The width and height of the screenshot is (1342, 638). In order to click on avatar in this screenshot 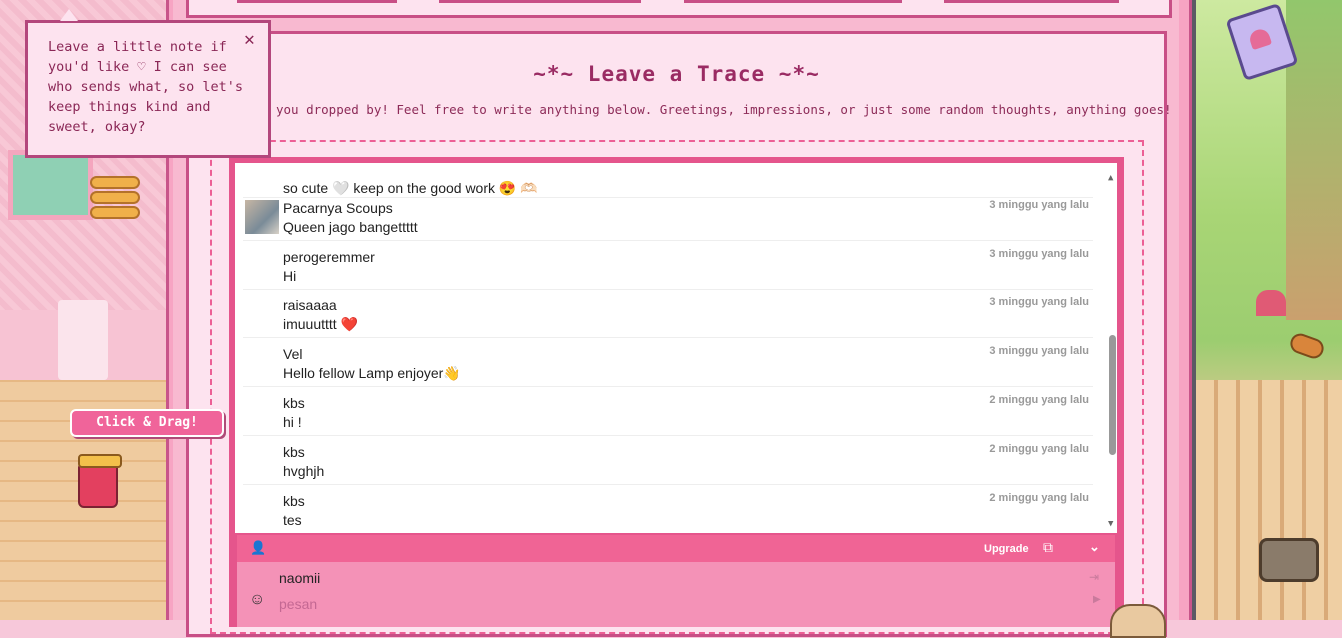, I will do `click(262, 217)`.